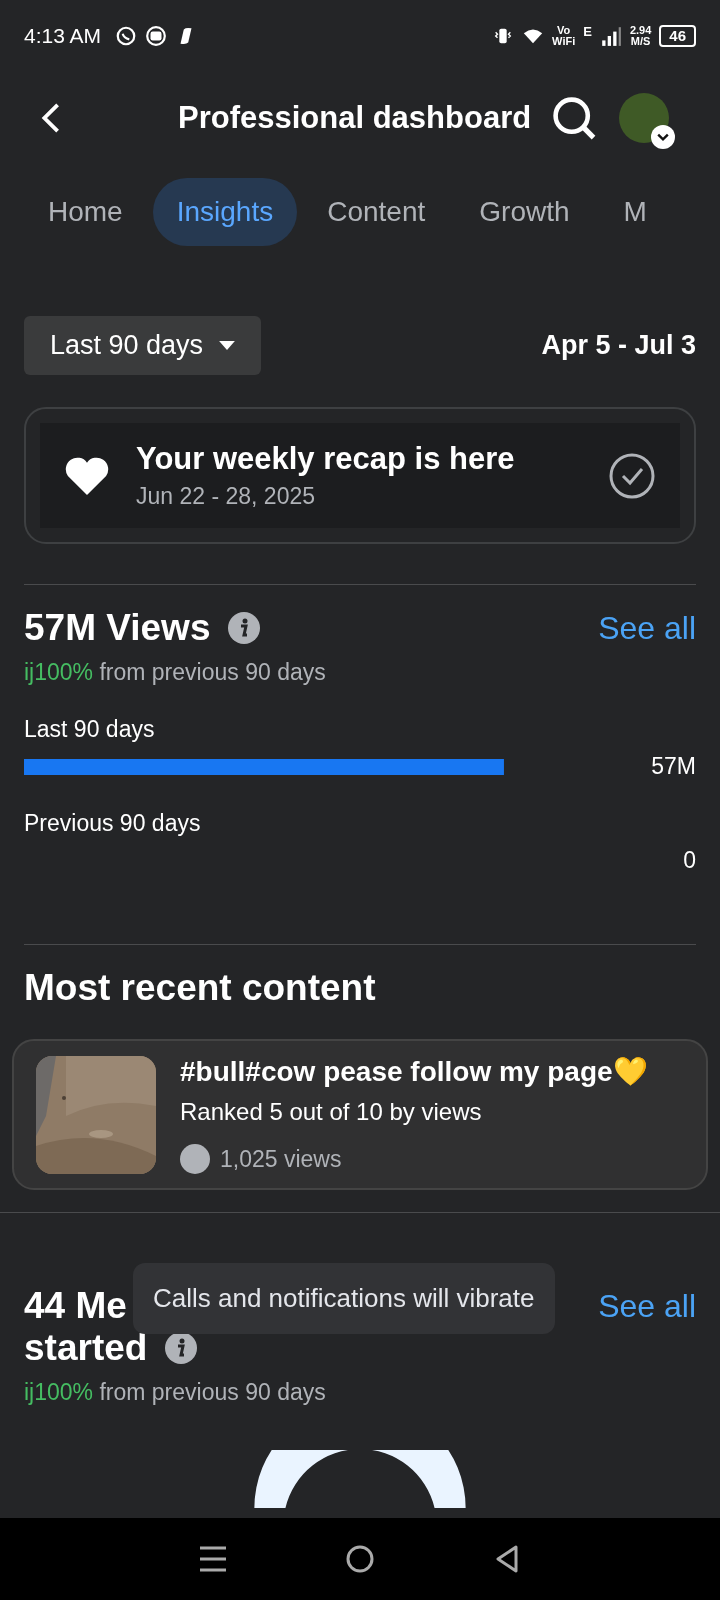 The height and width of the screenshot is (1600, 720). I want to click on network-label: WiFi, so click(564, 41).